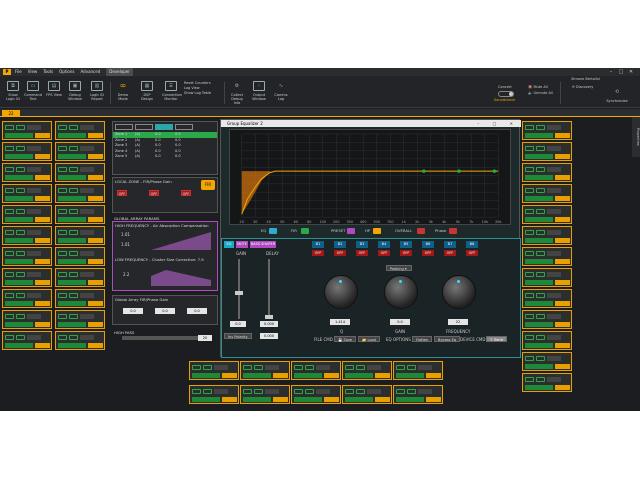 Image resolution: width=640 pixels, height=480 pixels. I want to click on show-log-table-item: Show Log Table, so click(197, 93).